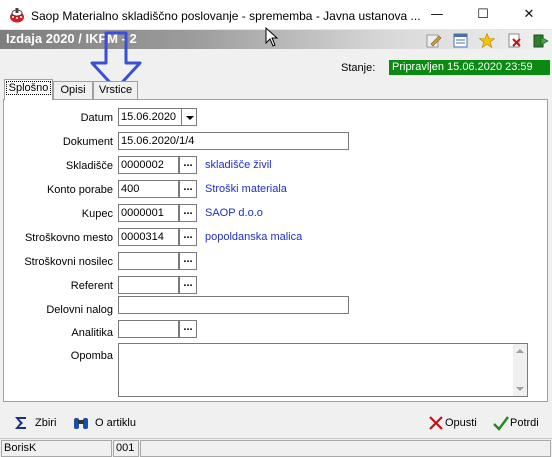 The image size is (552, 457). What do you see at coordinates (487, 40) in the screenshot?
I see `star-icon` at bounding box center [487, 40].